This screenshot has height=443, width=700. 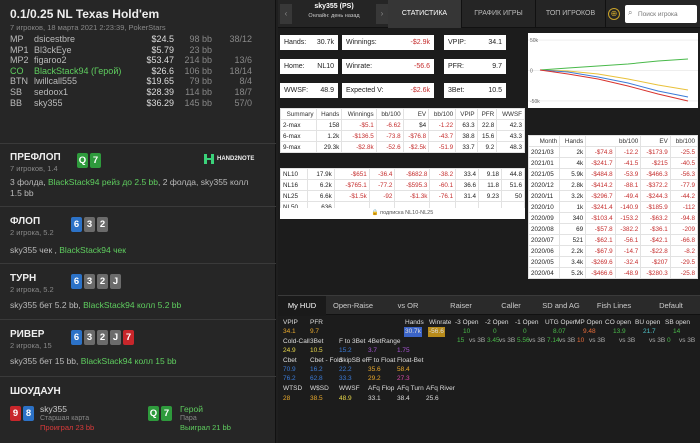 What do you see at coordinates (544, 185) in the screenshot?
I see `table-cell: 2020/12` at bounding box center [544, 185].